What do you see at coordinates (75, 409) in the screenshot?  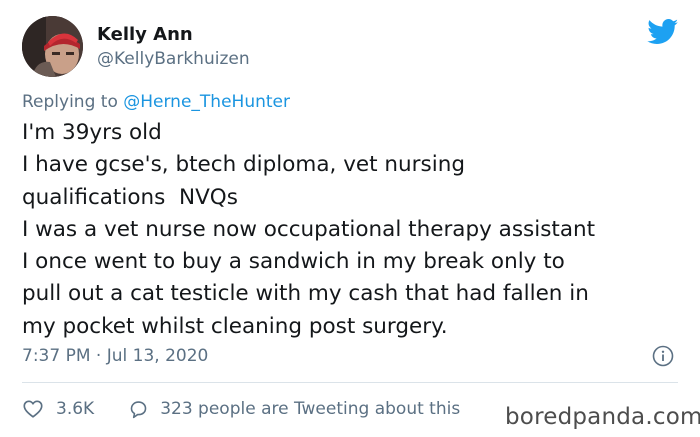 I see `like-count: 3.6K` at bounding box center [75, 409].